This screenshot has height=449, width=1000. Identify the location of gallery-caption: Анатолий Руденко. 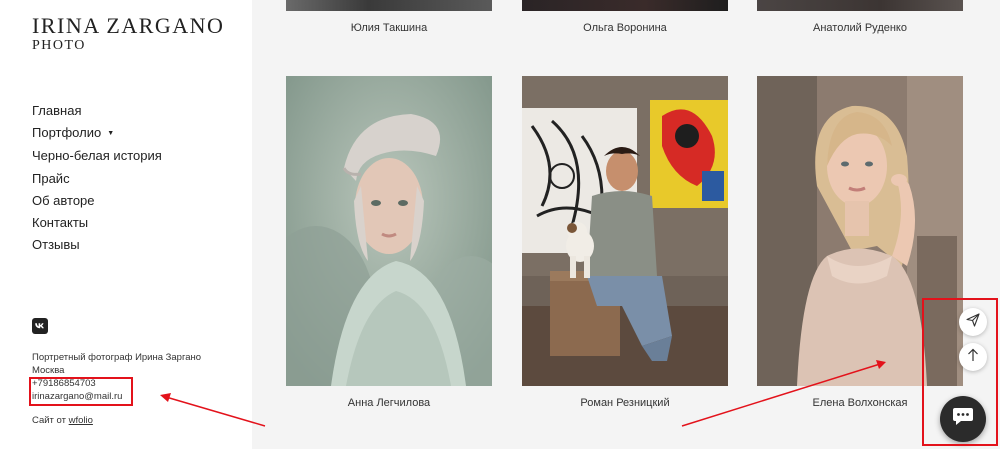
(860, 28).